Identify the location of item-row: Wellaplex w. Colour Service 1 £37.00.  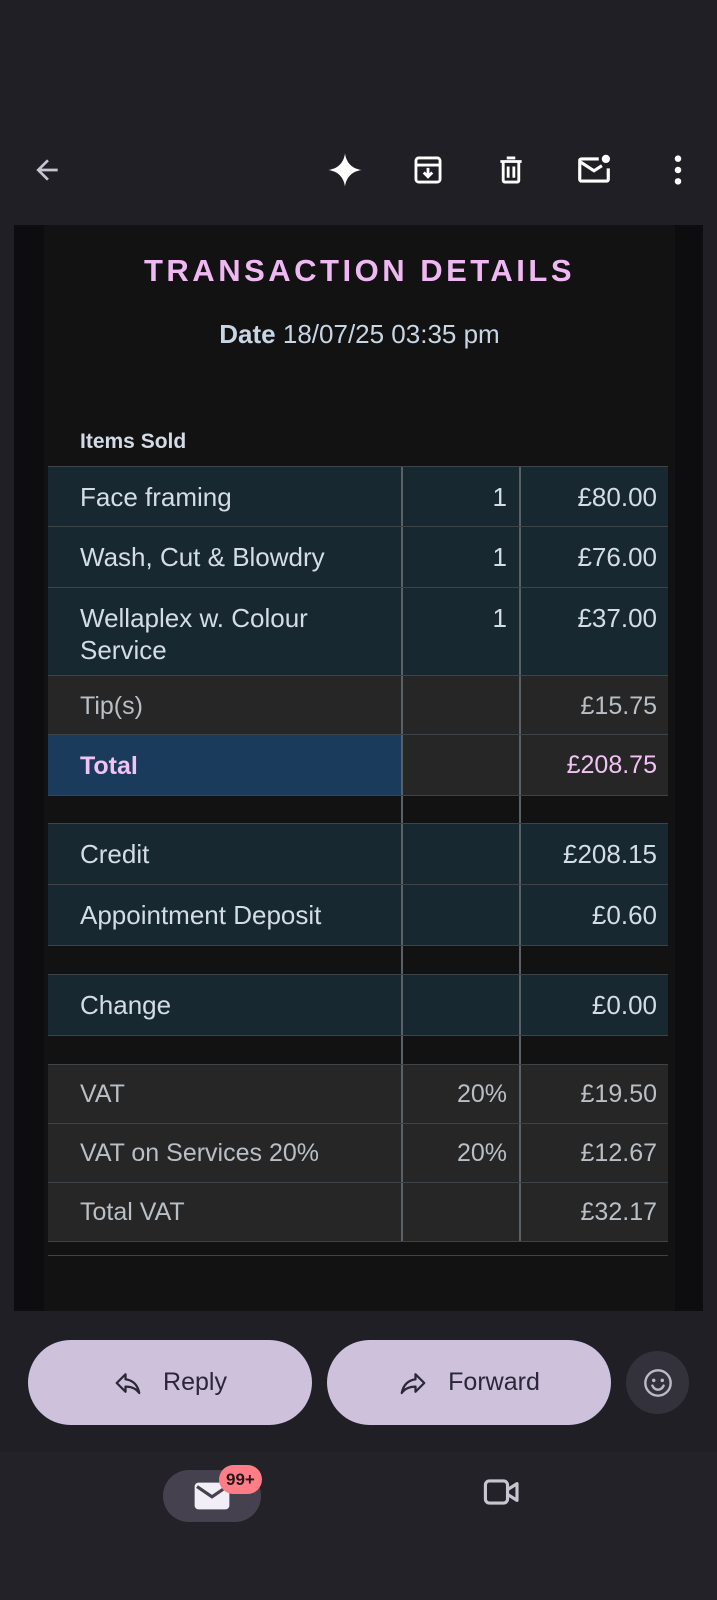
(358, 632).